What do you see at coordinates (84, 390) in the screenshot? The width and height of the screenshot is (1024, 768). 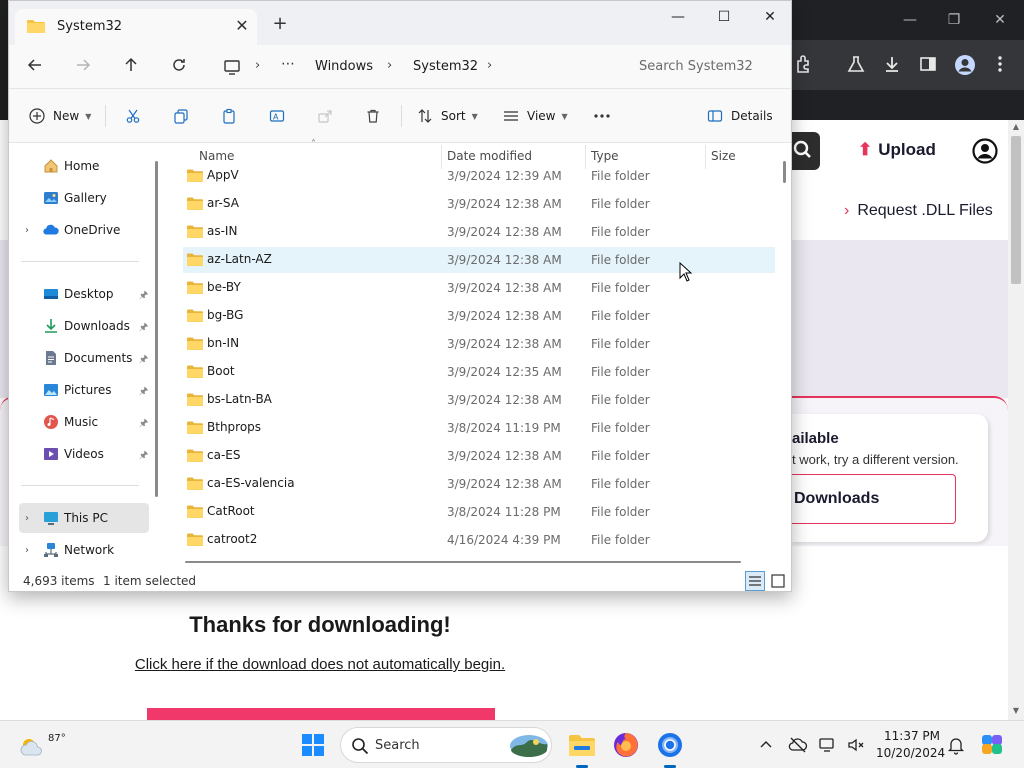 I see `nav-item-pictures: Pictures 🖈` at bounding box center [84, 390].